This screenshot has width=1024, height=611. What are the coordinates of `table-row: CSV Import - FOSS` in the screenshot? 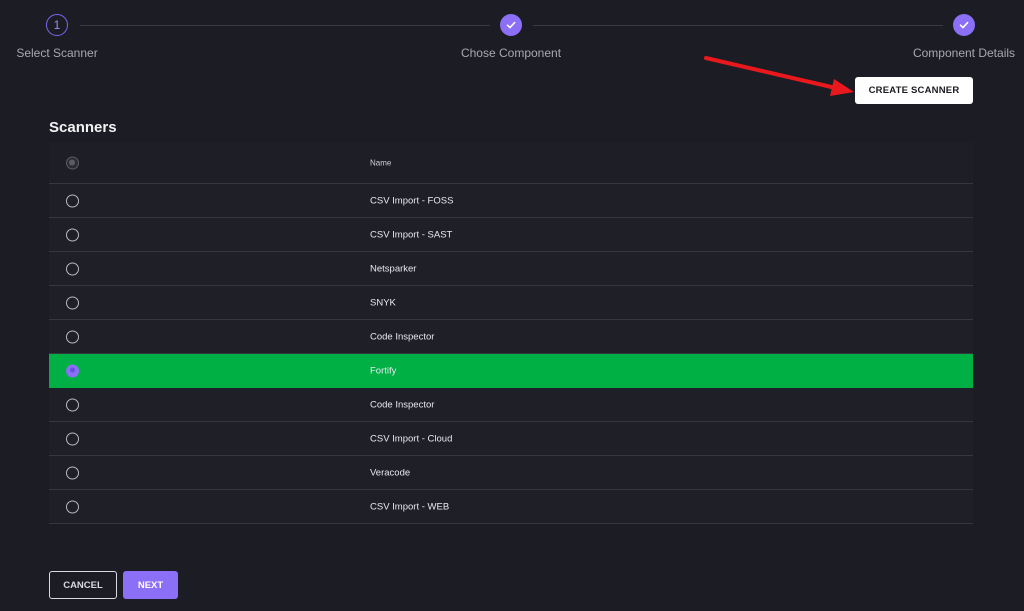 It's located at (511, 201).